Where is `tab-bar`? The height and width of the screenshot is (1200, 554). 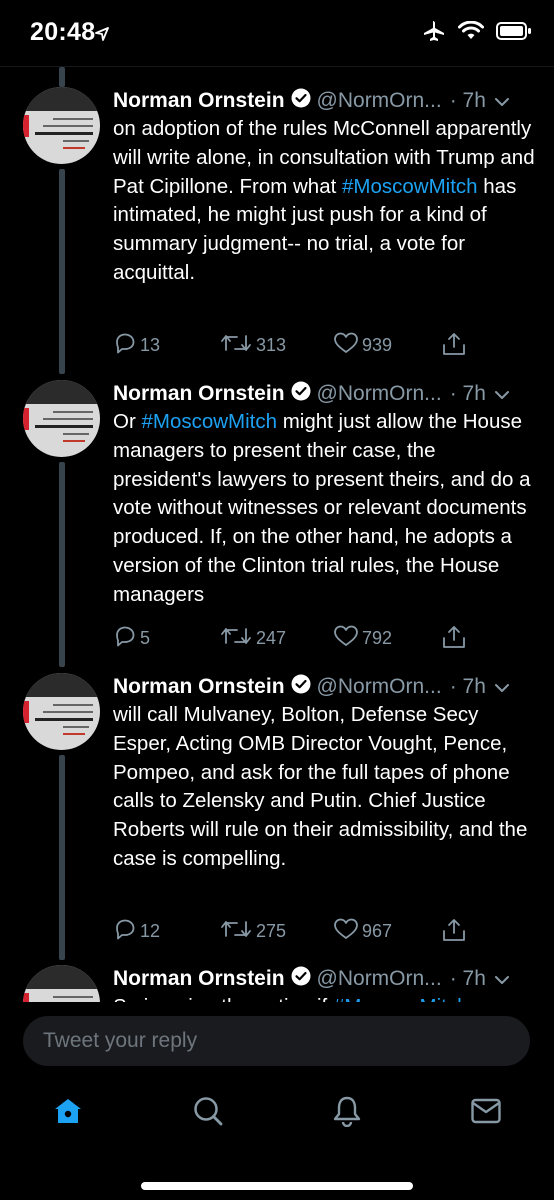
tab-bar is located at coordinates (277, 1115).